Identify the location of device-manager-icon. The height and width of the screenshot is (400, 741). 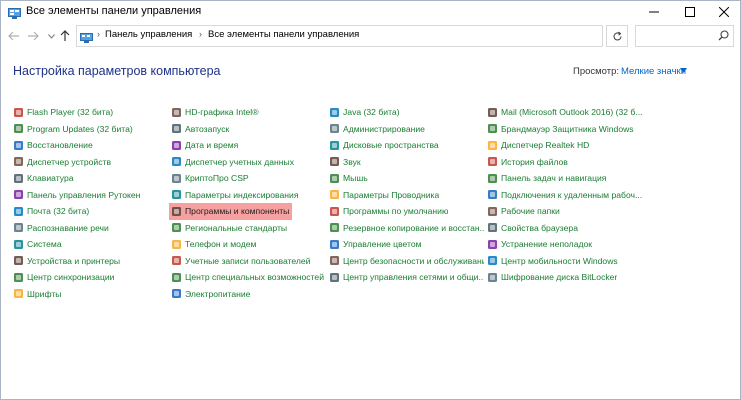
(18, 161).